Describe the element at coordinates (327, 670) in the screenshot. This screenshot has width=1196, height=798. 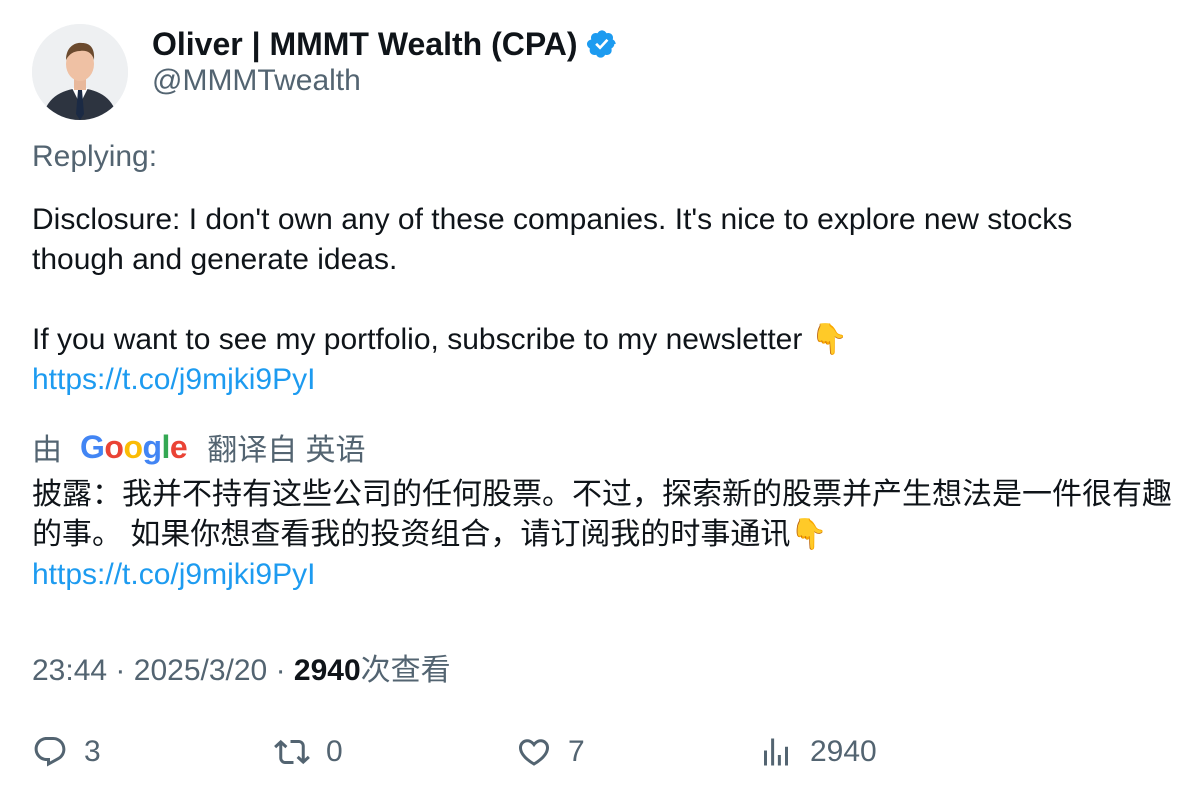
I see `views-count: 2940` at that location.